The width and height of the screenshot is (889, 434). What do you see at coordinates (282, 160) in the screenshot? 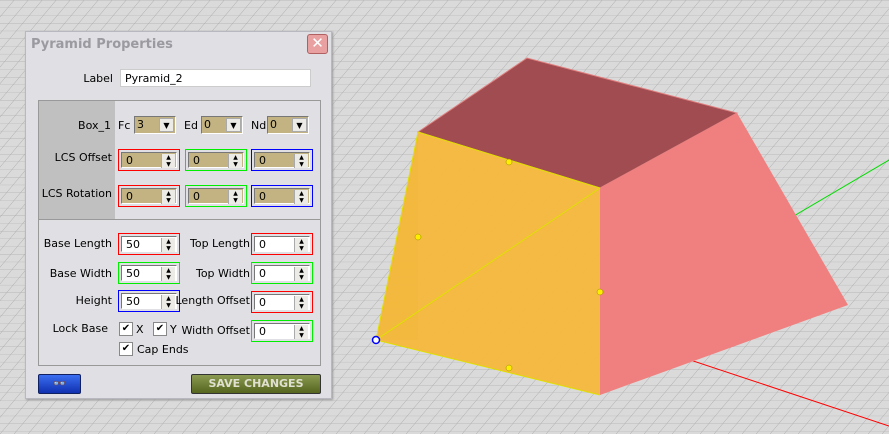
I see `lcs-offset-z: 0 ▲ ▼` at bounding box center [282, 160].